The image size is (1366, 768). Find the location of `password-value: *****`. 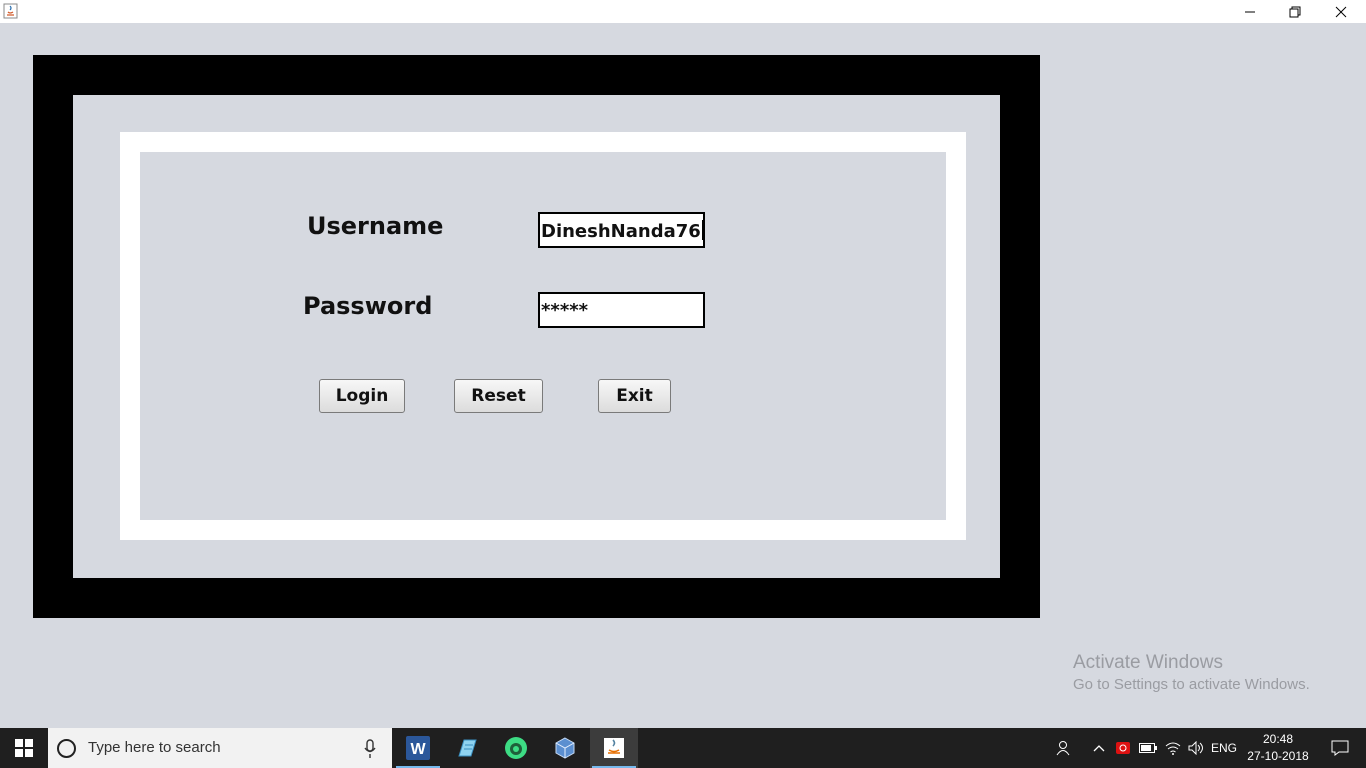

password-value: ***** is located at coordinates (565, 310).